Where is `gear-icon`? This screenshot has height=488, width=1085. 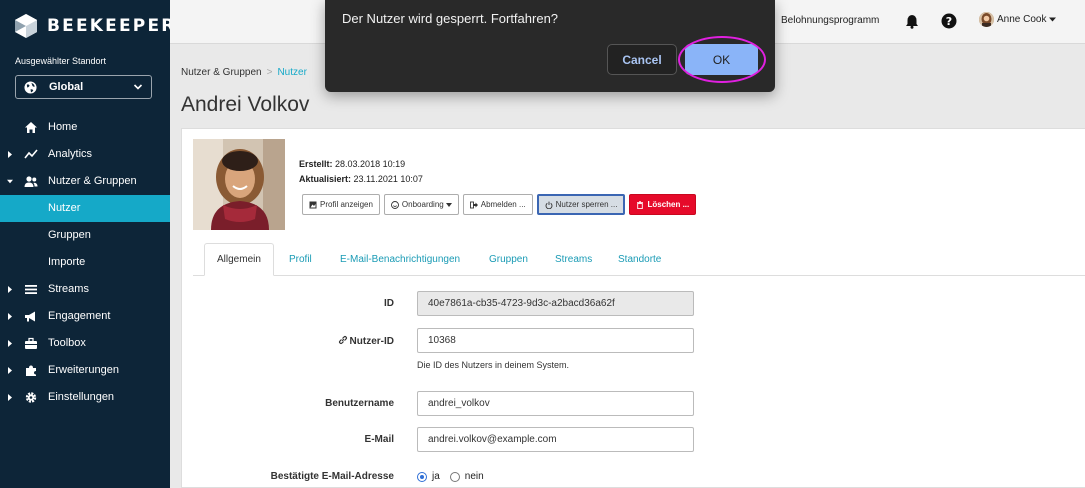 gear-icon is located at coordinates (31, 397).